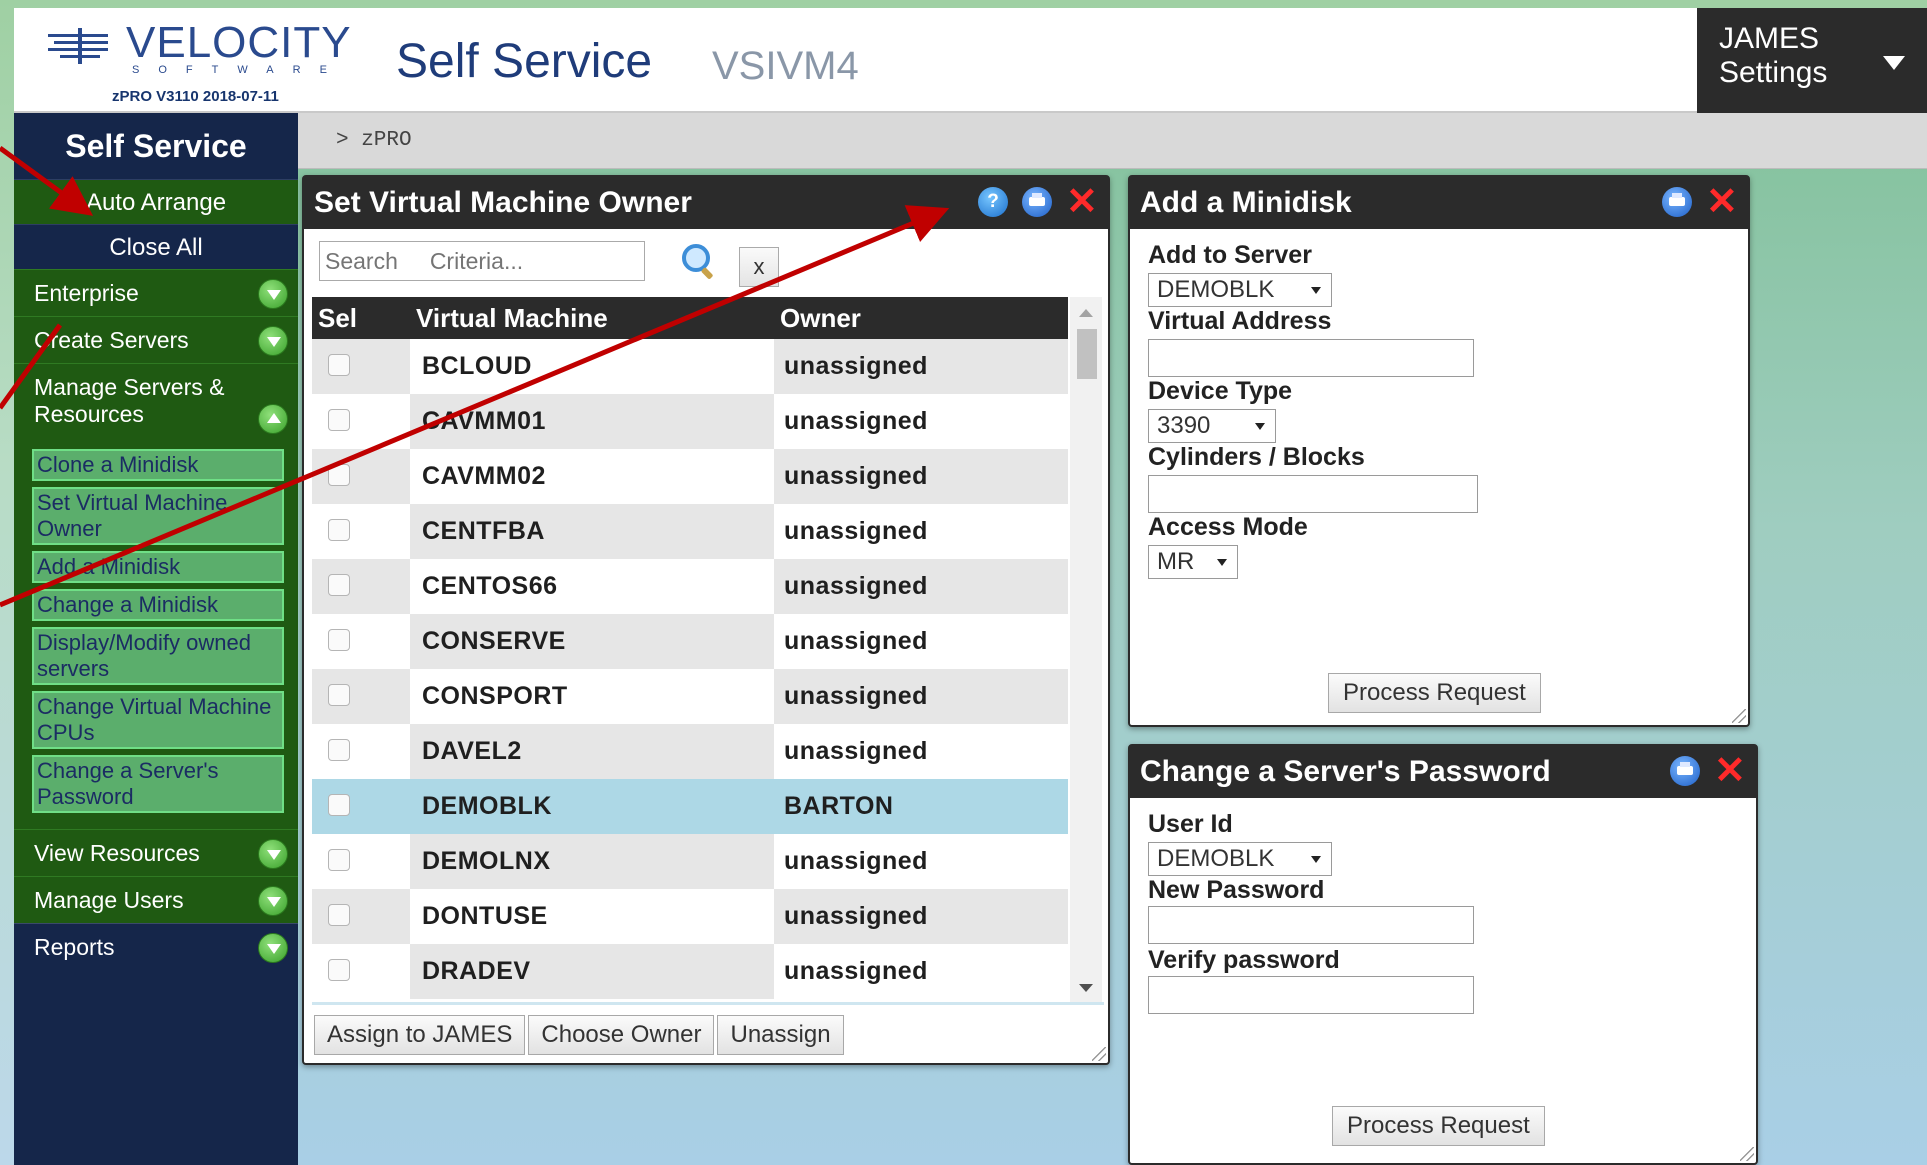 The height and width of the screenshot is (1165, 1927). What do you see at coordinates (1086, 313) in the screenshot?
I see `scroll-up-icon` at bounding box center [1086, 313].